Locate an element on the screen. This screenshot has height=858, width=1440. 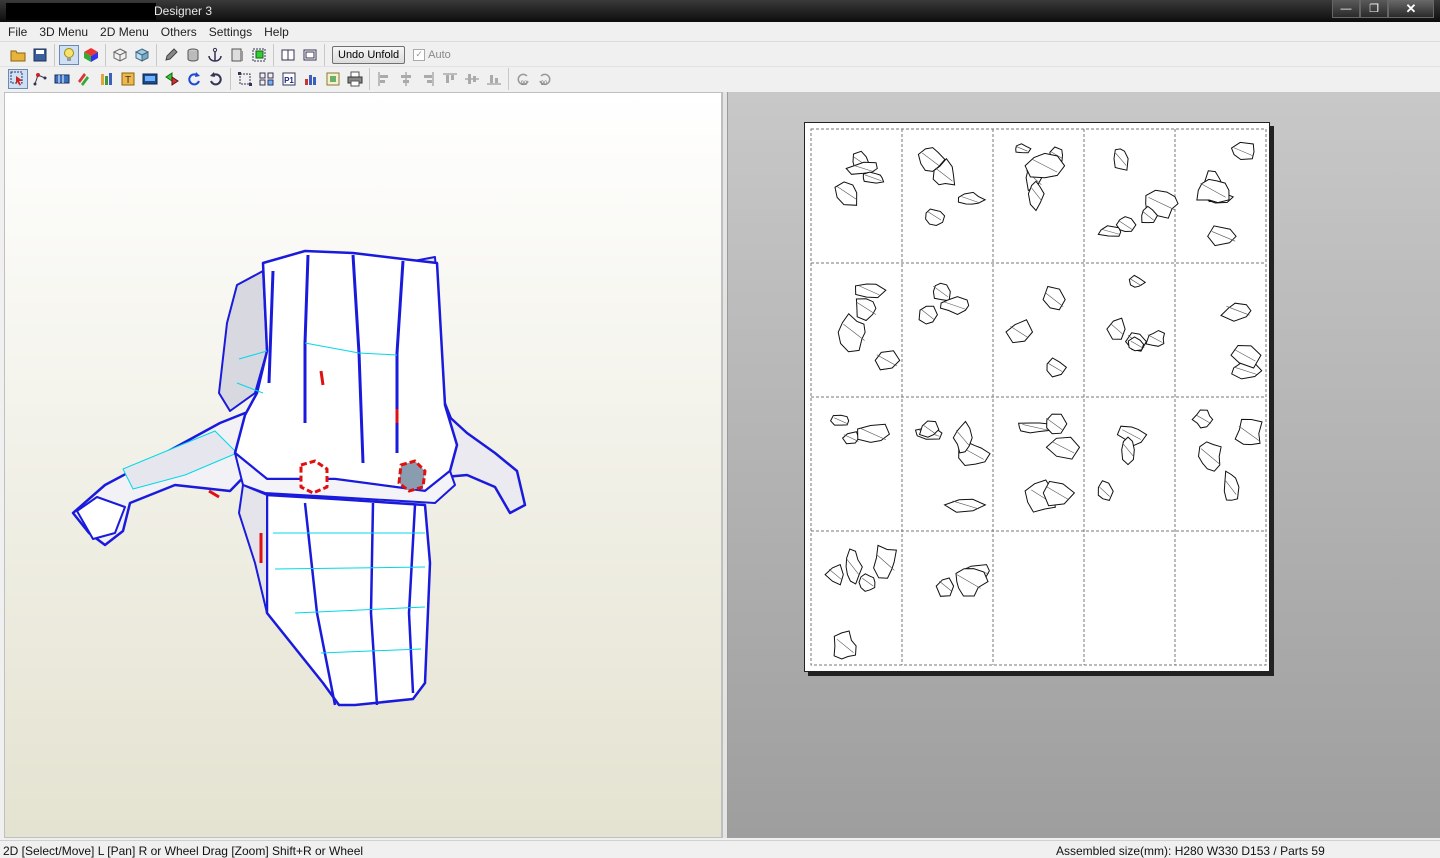
rotate-90-icon: 90 is located at coordinates (523, 79).